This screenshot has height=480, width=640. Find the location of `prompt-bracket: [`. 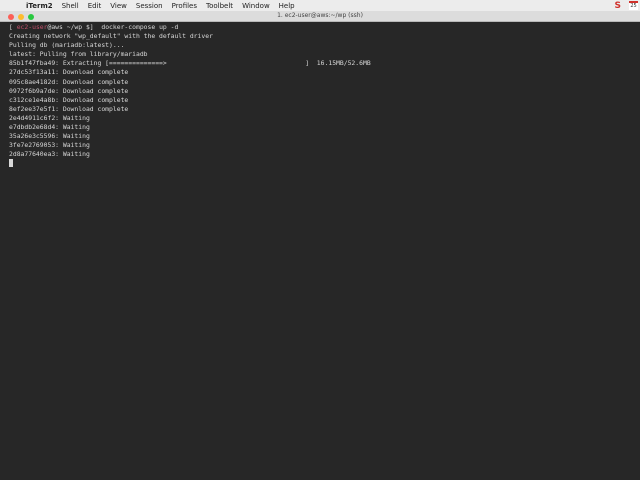

prompt-bracket: [ is located at coordinates (13, 27).